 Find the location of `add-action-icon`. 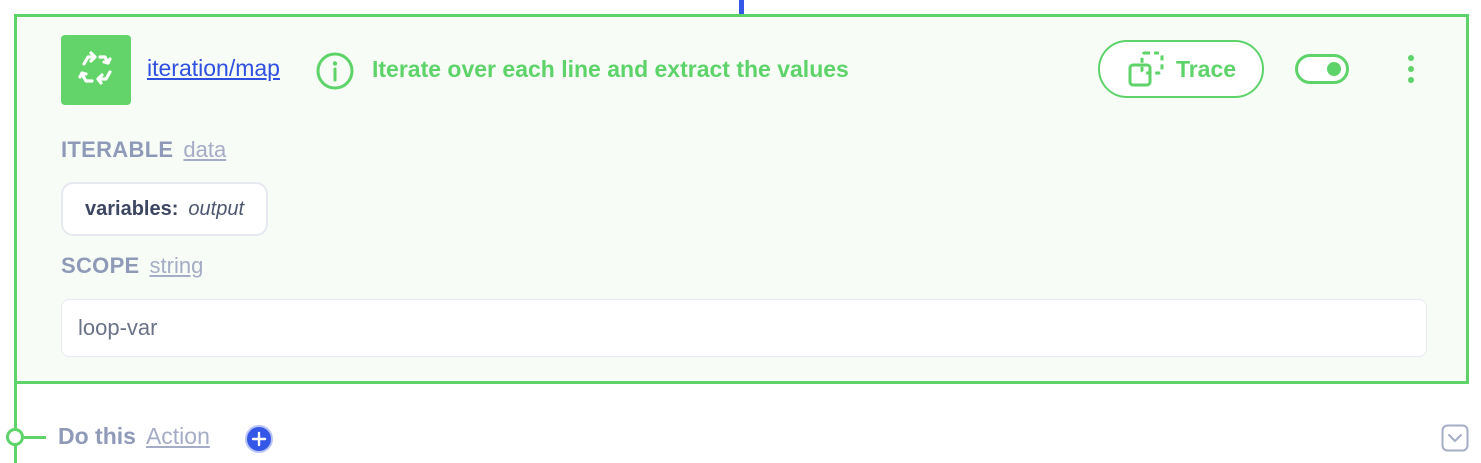

add-action-icon is located at coordinates (259, 439).